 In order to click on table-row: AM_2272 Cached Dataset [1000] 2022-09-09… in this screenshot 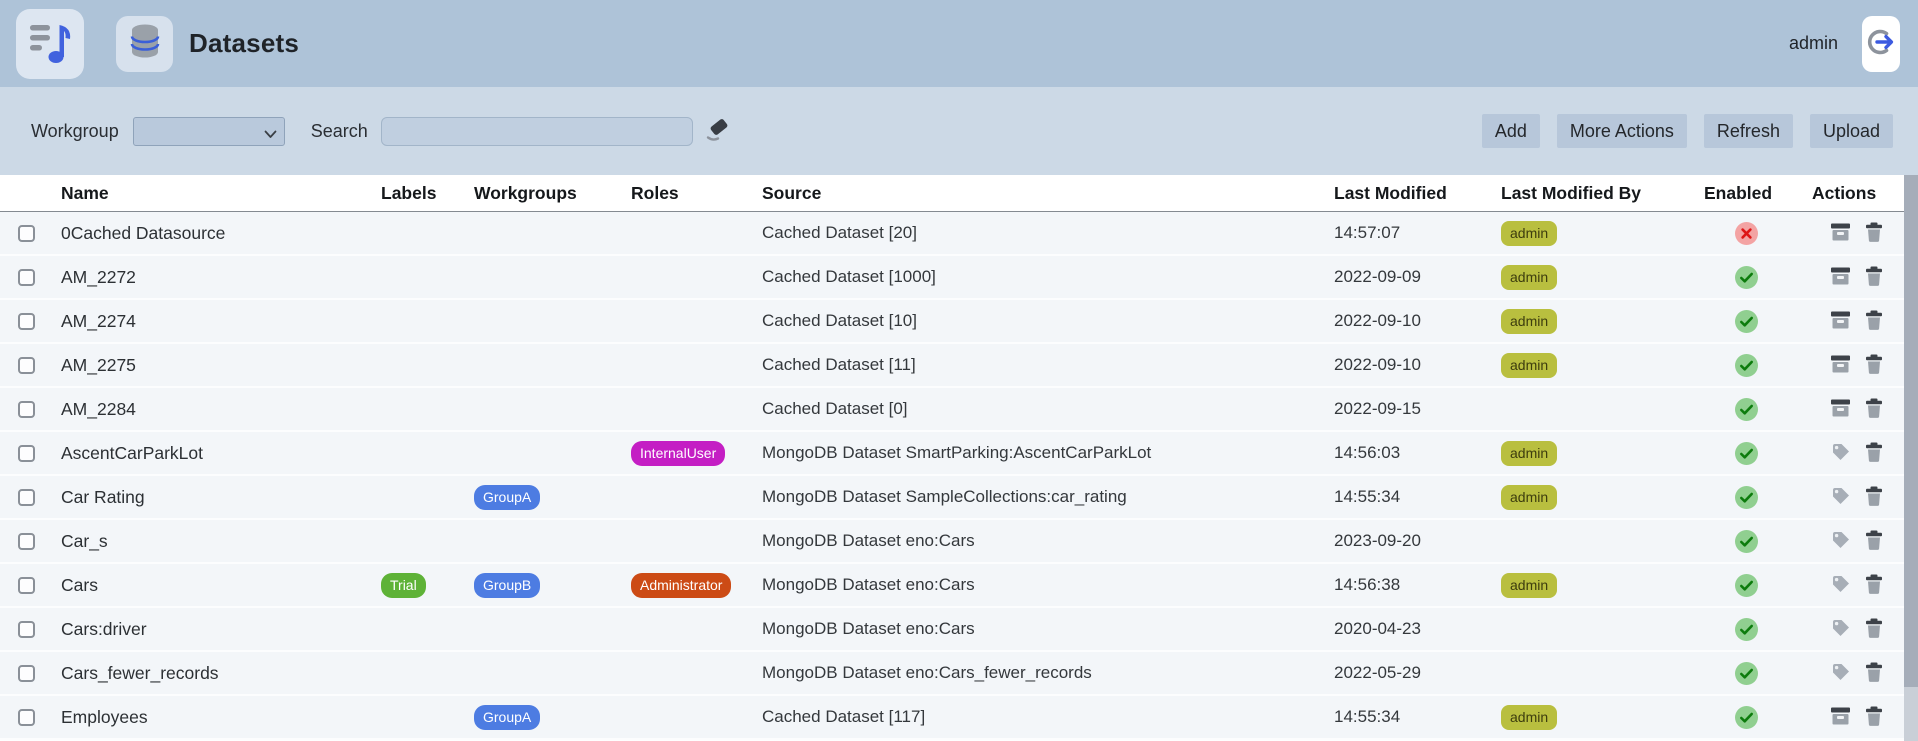, I will do `click(952, 278)`.